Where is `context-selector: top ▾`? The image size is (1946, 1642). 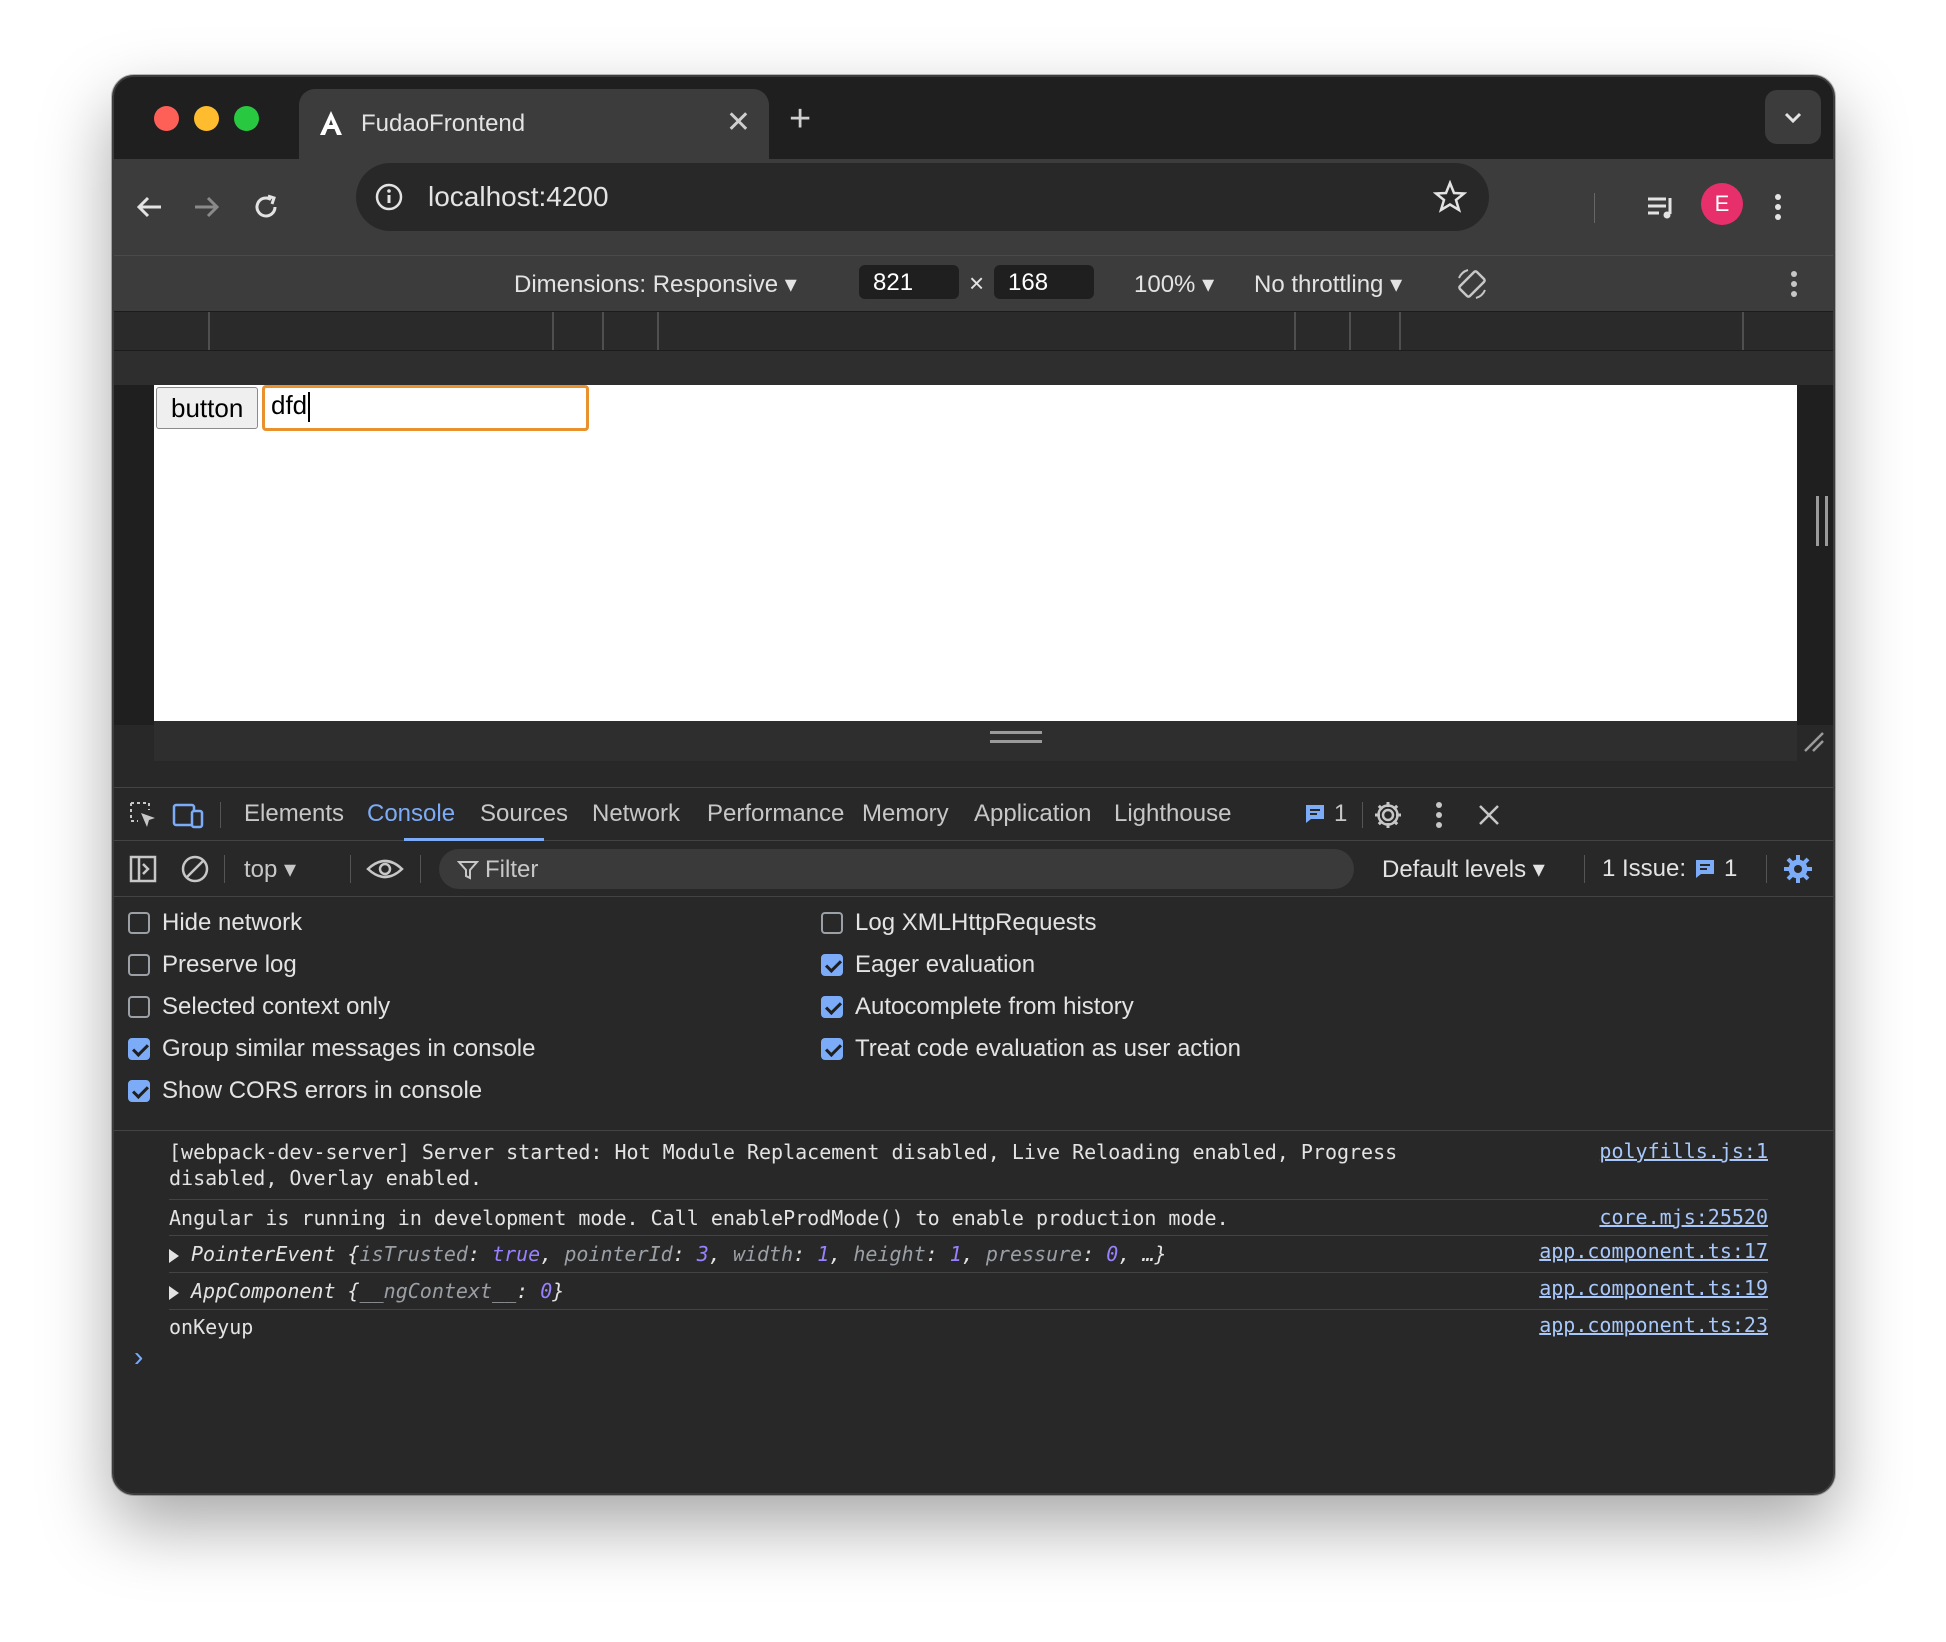 context-selector: top ▾ is located at coordinates (270, 869).